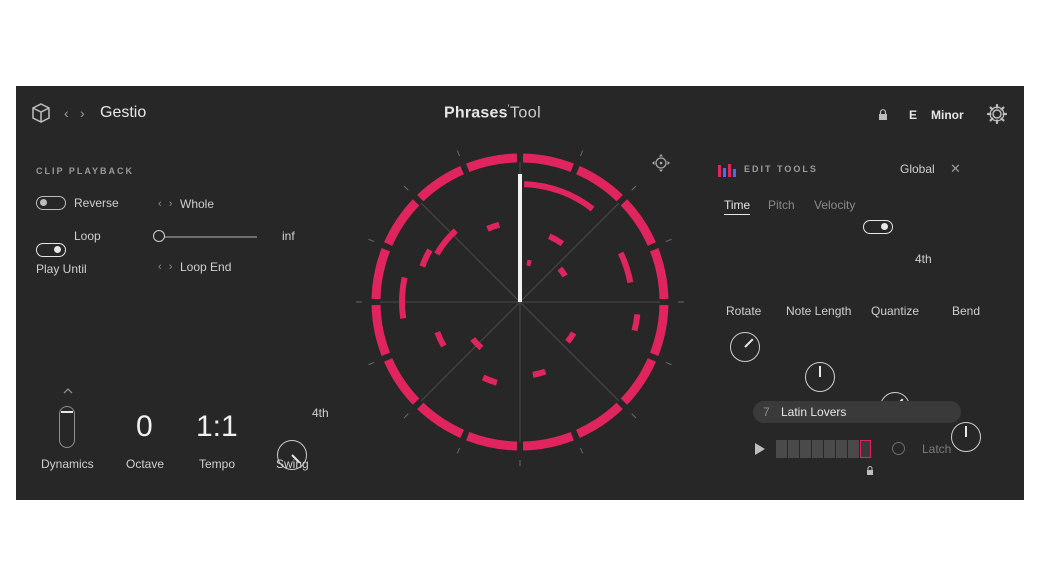 This screenshot has width=1040, height=585. What do you see at coordinates (67, 412) in the screenshot?
I see `dynamics-fader-handle` at bounding box center [67, 412].